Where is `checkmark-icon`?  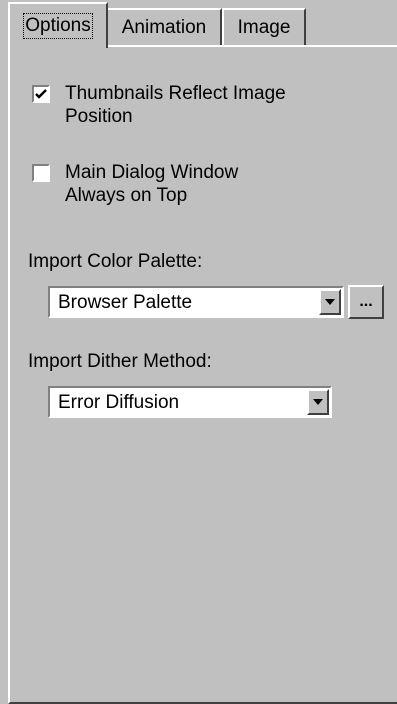 checkmark-icon is located at coordinates (41, 94).